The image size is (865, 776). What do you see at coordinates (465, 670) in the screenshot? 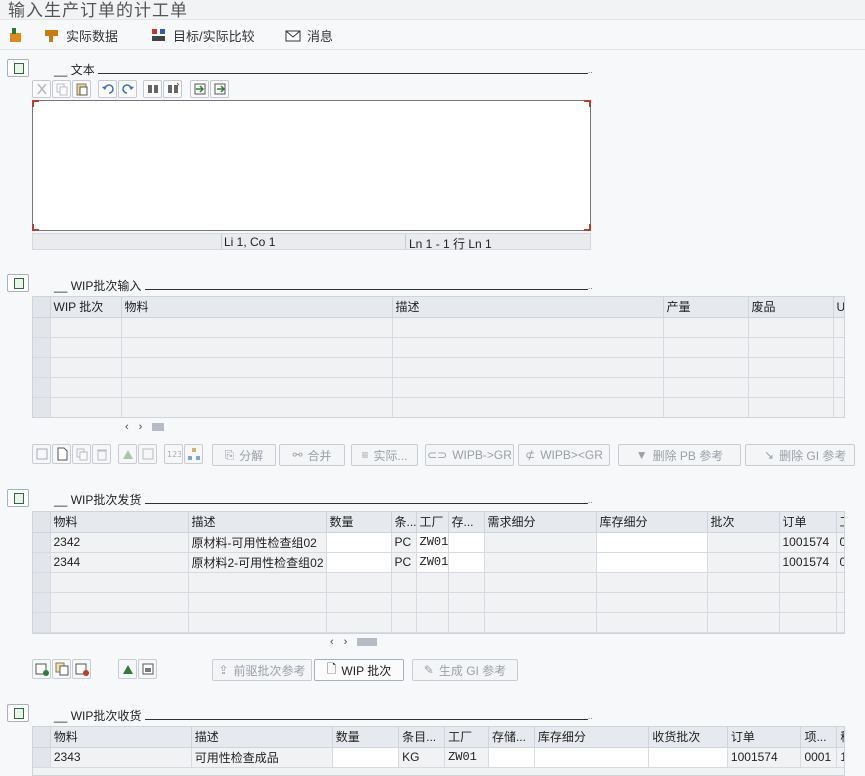
I see `create-gi-ref-button: ✎ 生成 GI 参考` at bounding box center [465, 670].